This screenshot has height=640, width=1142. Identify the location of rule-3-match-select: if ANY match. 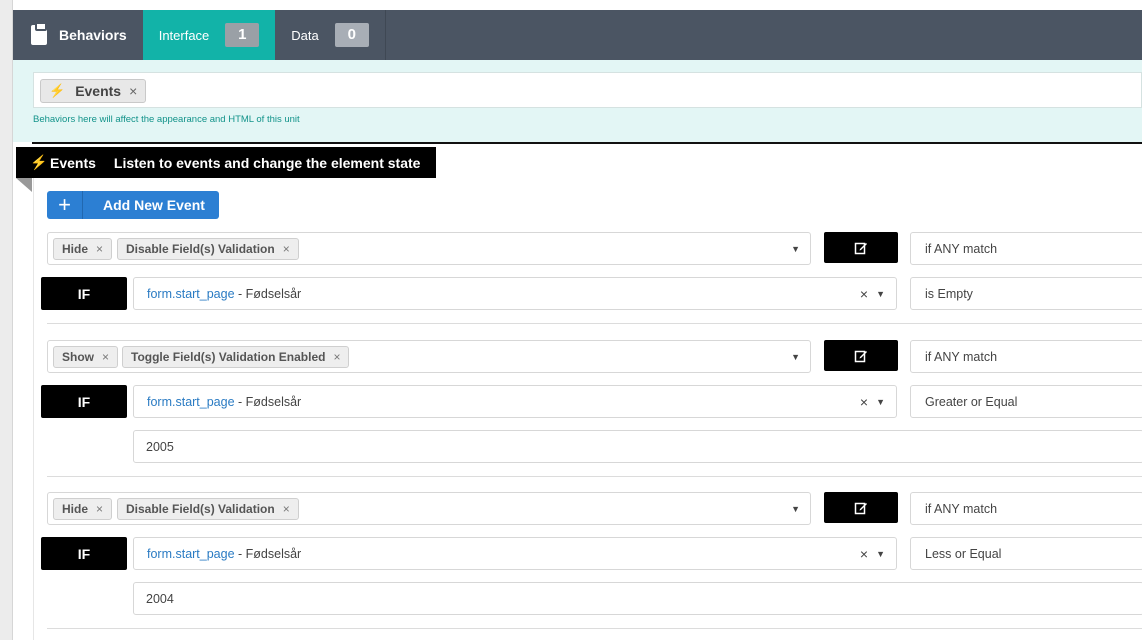
(1026, 508).